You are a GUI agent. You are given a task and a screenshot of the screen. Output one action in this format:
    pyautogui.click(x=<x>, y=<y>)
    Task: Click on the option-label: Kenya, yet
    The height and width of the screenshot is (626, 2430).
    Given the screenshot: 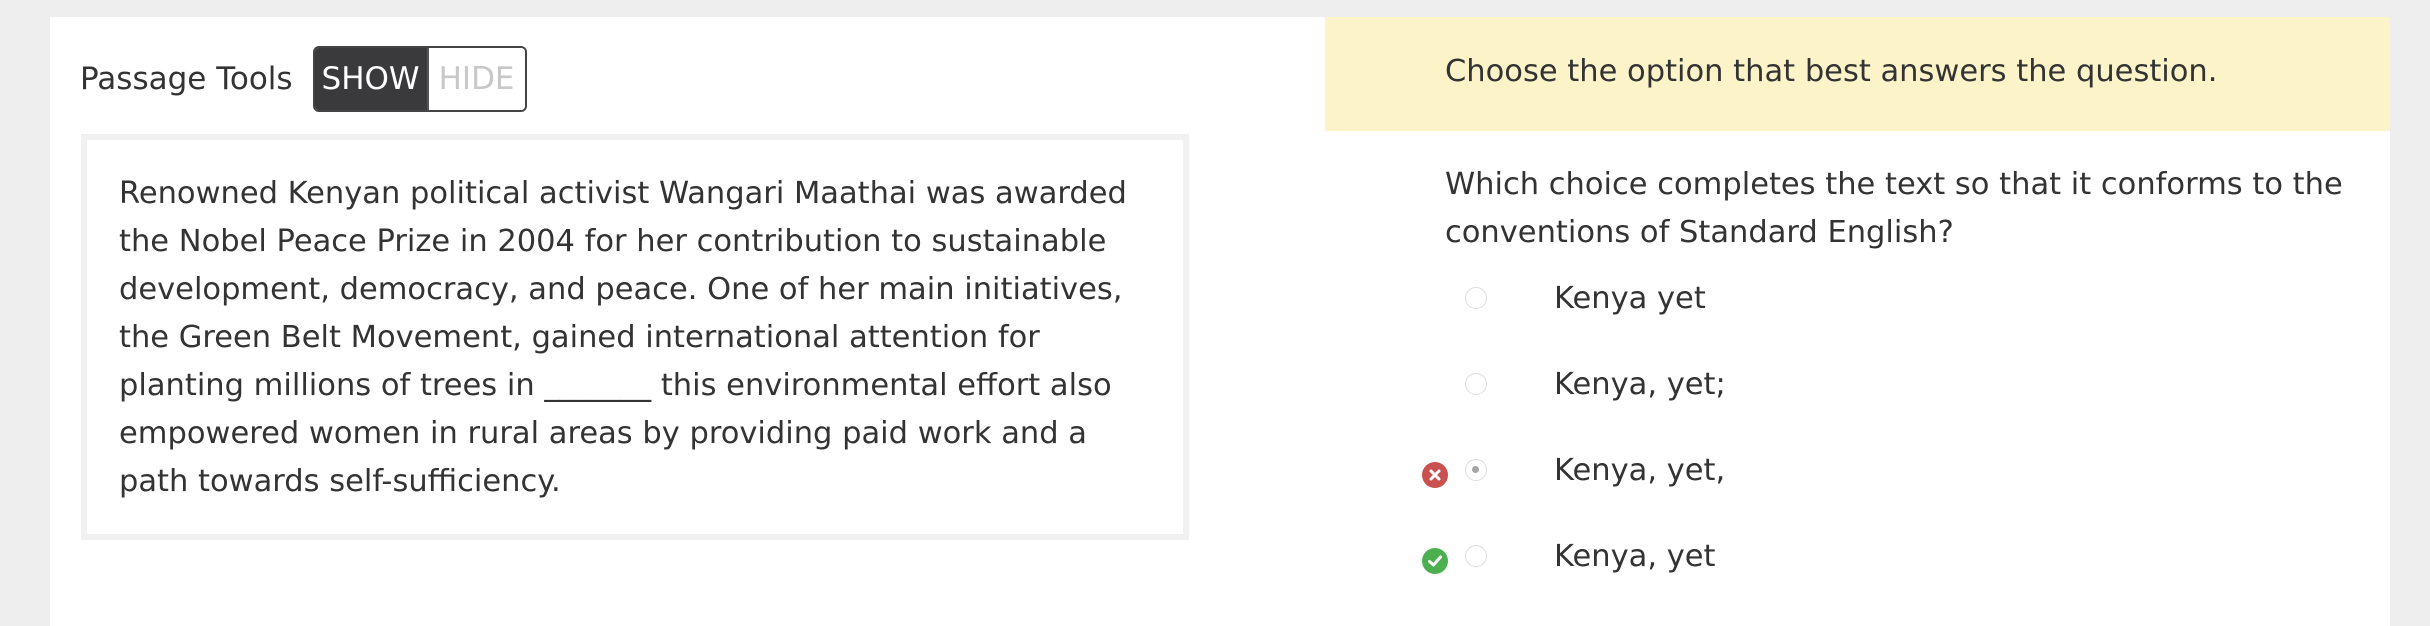 What is the action you would take?
    pyautogui.click(x=1635, y=556)
    